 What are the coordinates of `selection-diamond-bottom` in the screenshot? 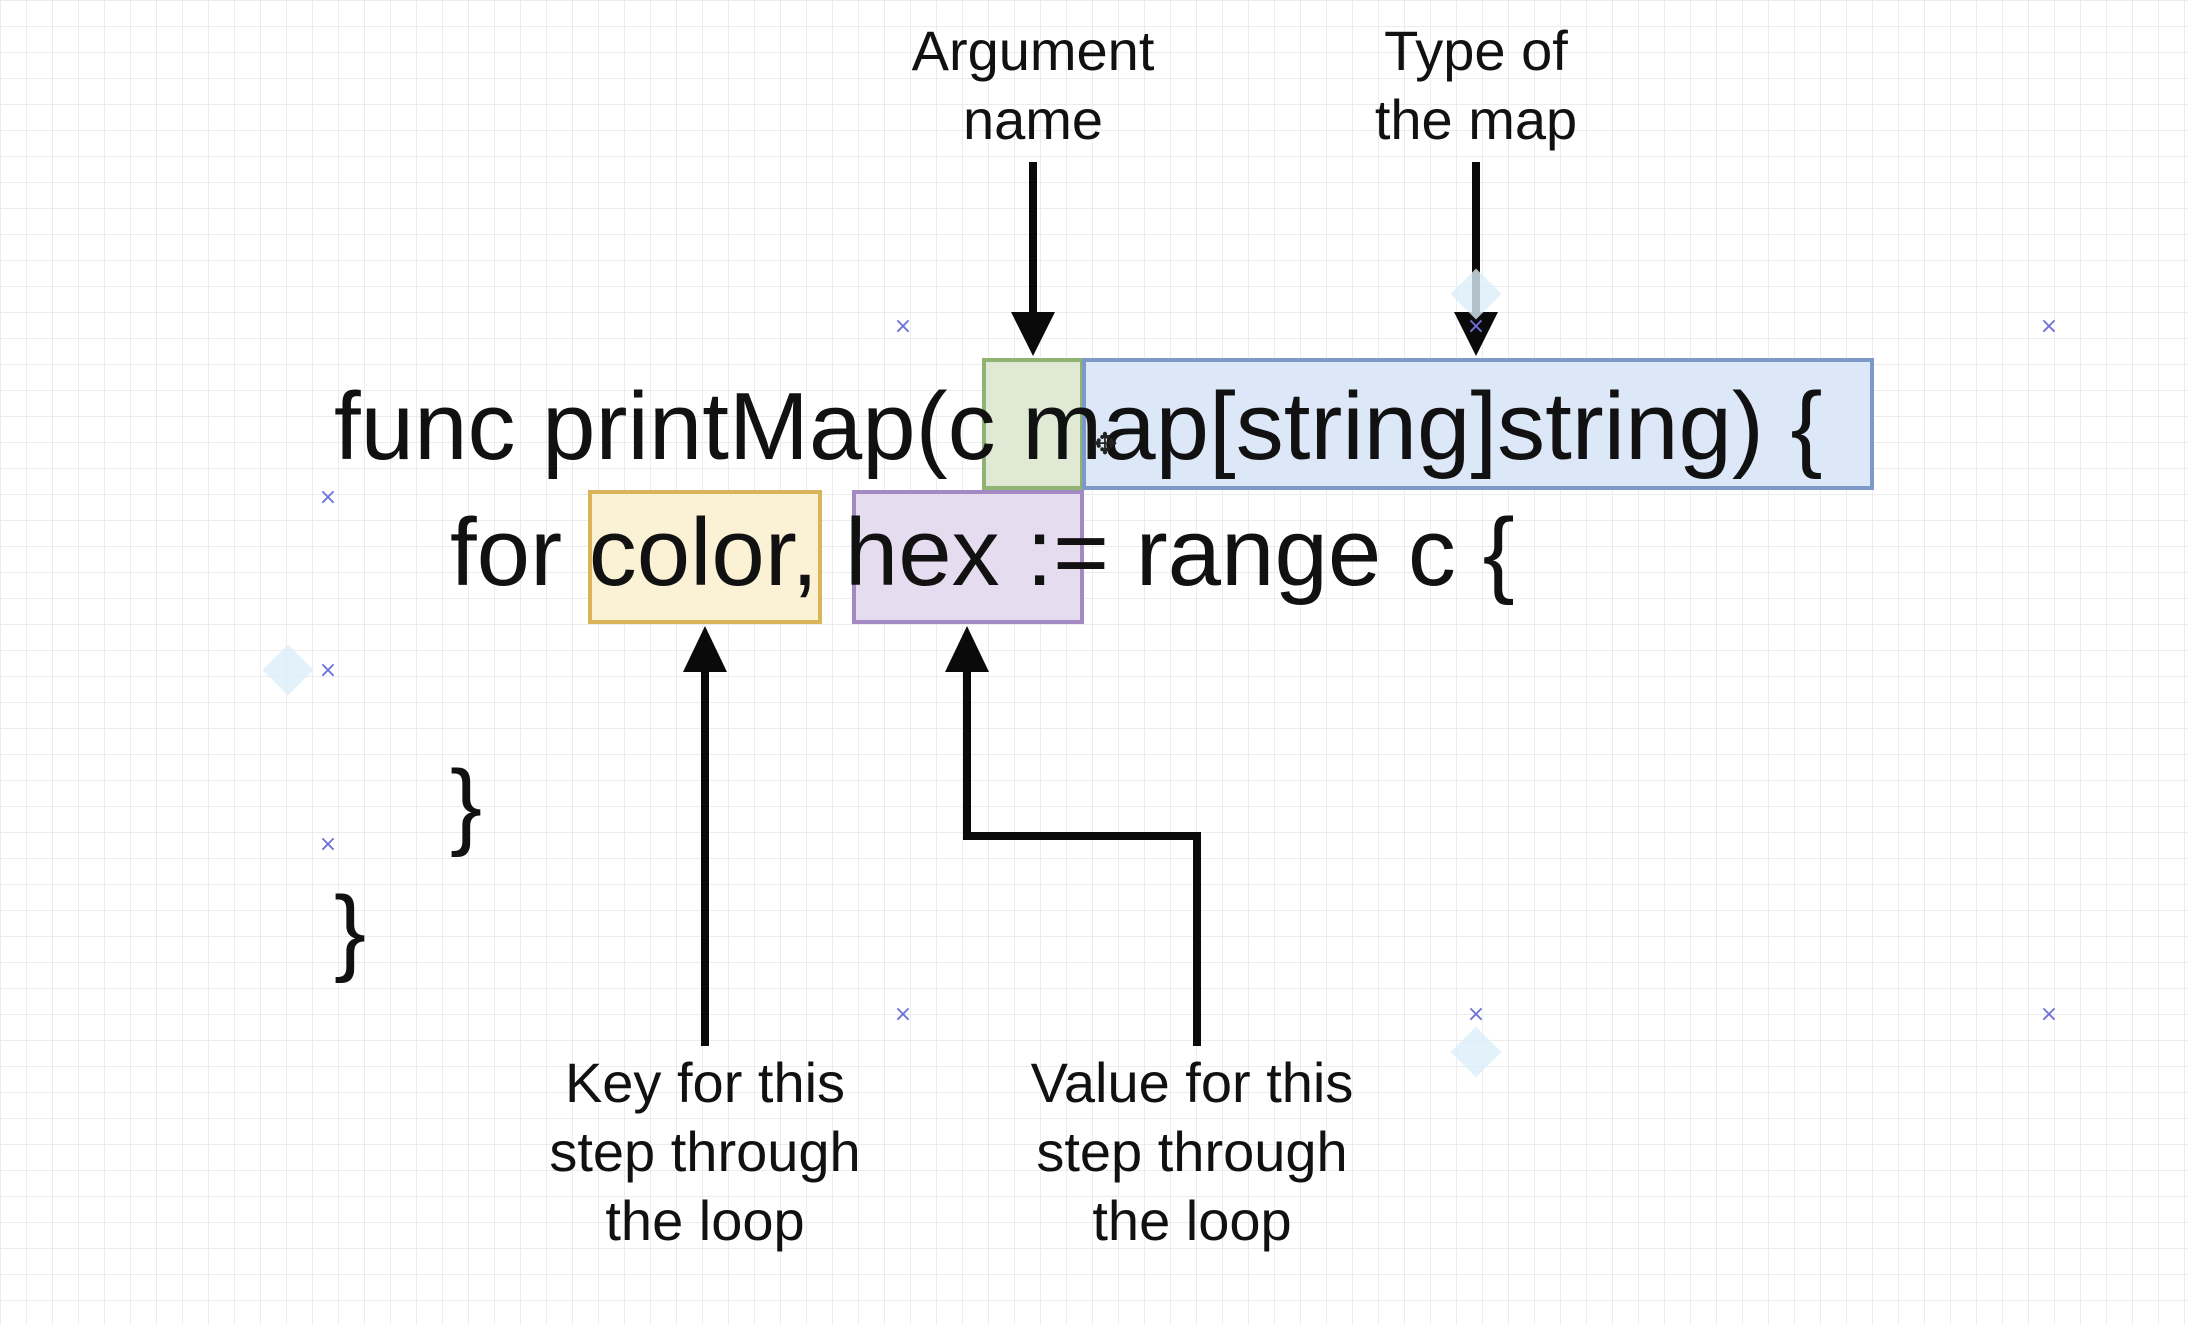 It's located at (1476, 1052).